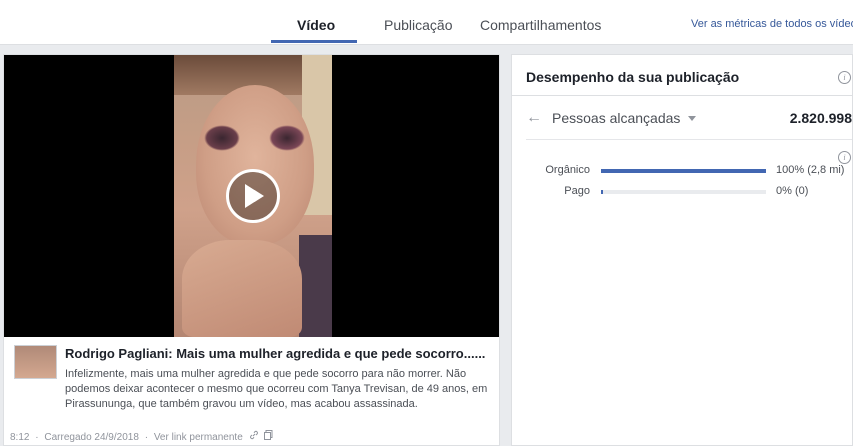  I want to click on metric-selector: Pessoas alcançadas, so click(616, 118).